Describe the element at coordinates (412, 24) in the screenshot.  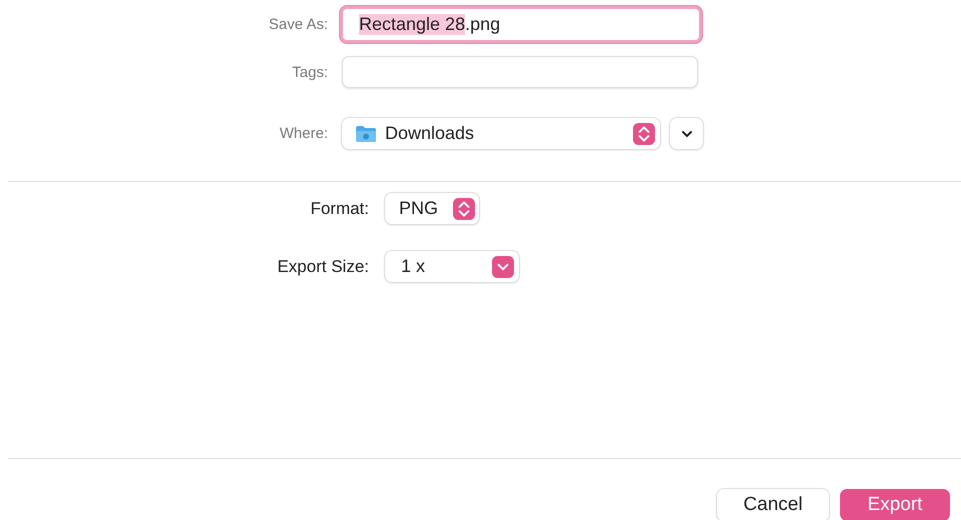
I see `selected-text: Rectangle 28` at that location.